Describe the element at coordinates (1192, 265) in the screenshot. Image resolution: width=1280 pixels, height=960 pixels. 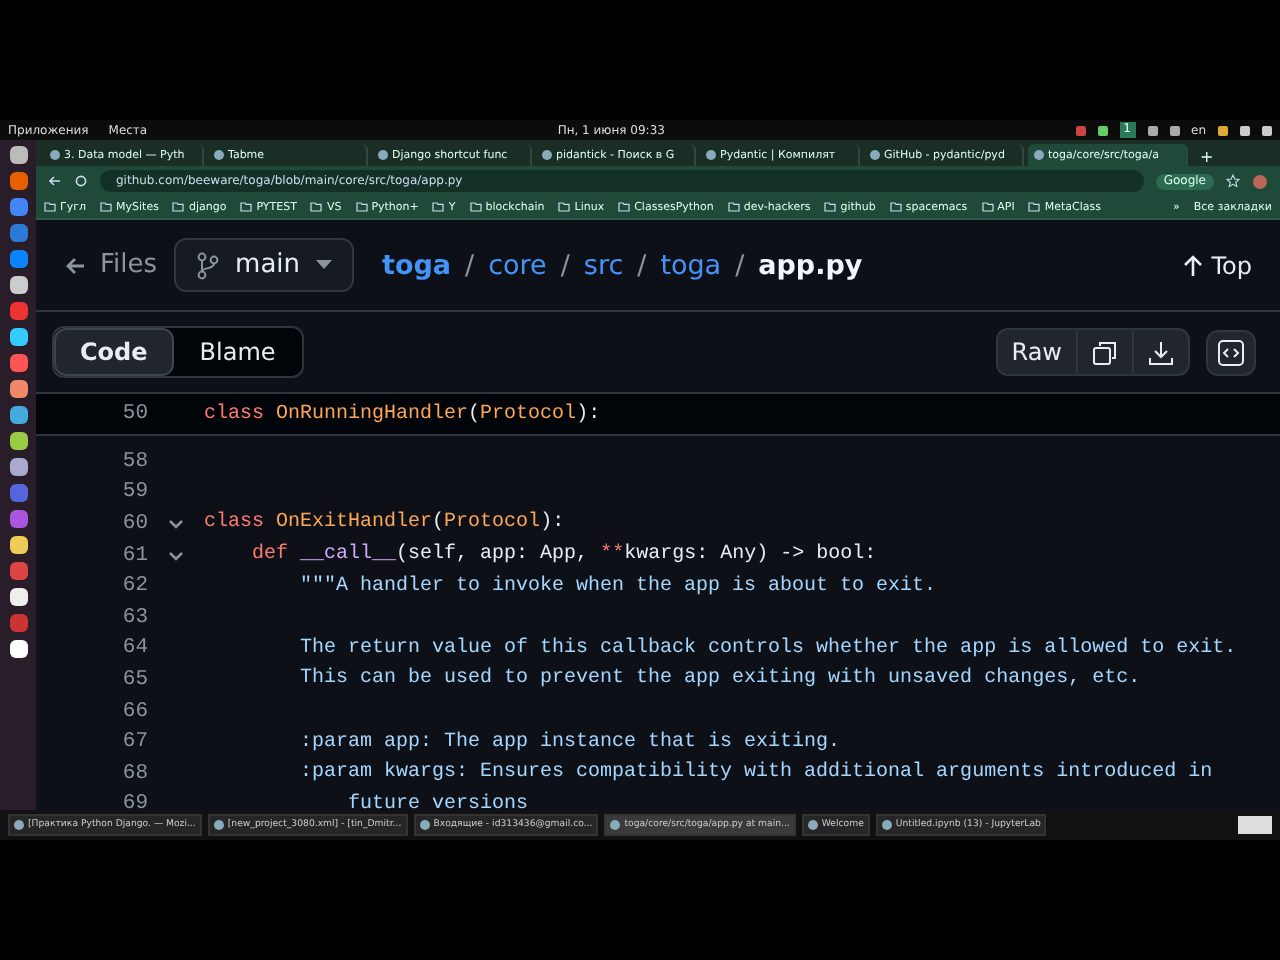
I see `up-arrow-icon` at that location.